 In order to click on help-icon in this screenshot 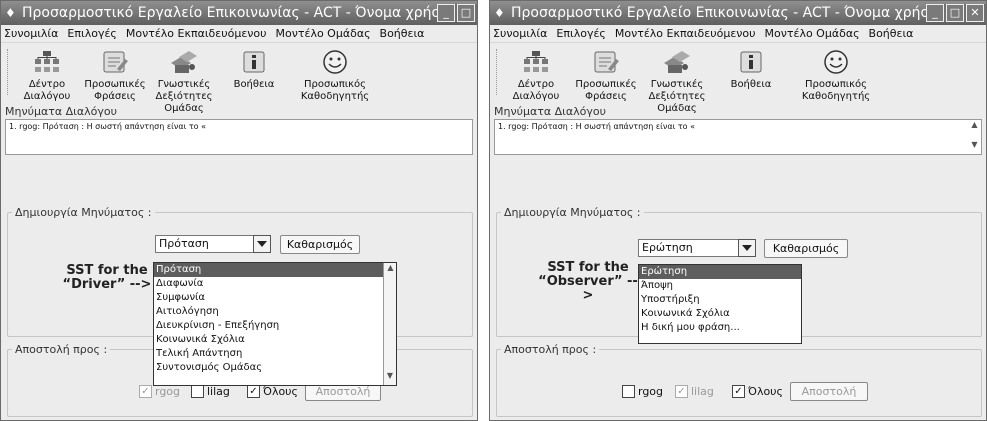, I will do `click(254, 62)`.